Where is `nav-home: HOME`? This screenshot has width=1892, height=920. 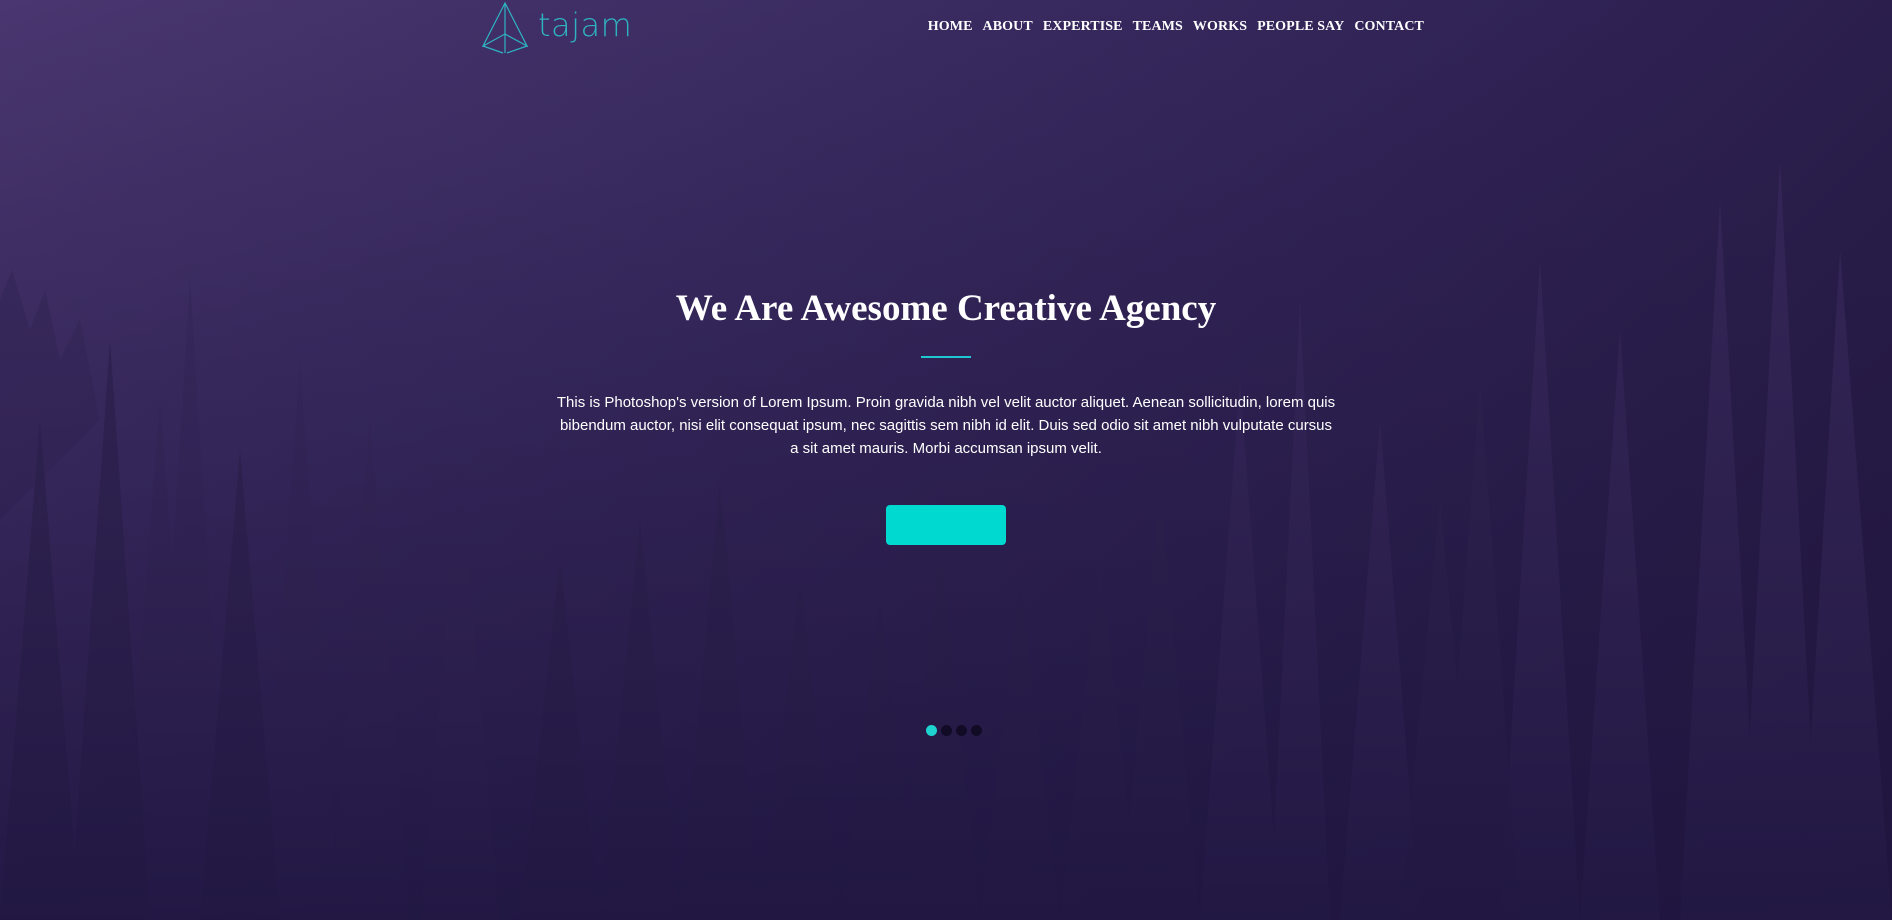
nav-home: HOME is located at coordinates (950, 27).